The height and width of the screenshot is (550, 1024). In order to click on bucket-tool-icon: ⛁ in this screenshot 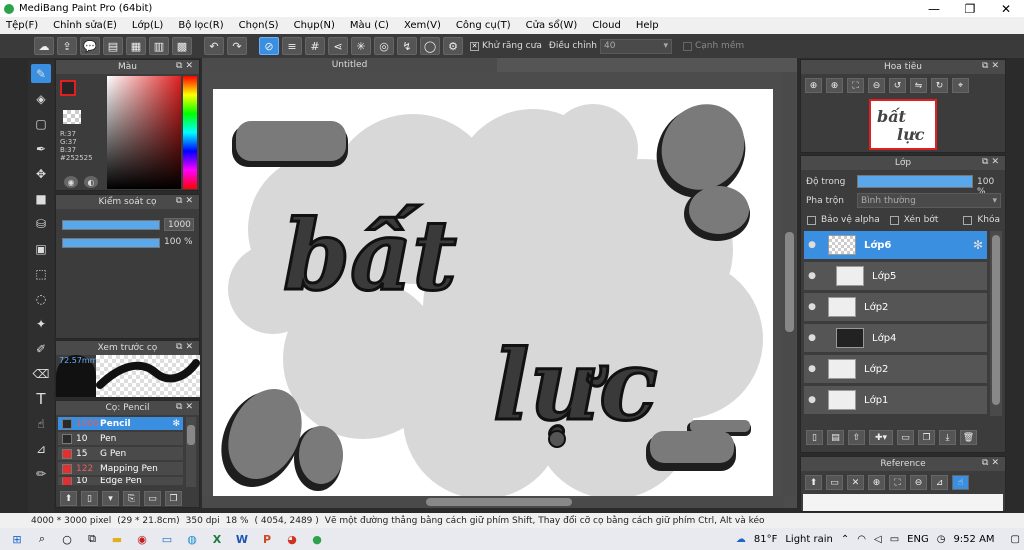, I will do `click(41, 223)`.